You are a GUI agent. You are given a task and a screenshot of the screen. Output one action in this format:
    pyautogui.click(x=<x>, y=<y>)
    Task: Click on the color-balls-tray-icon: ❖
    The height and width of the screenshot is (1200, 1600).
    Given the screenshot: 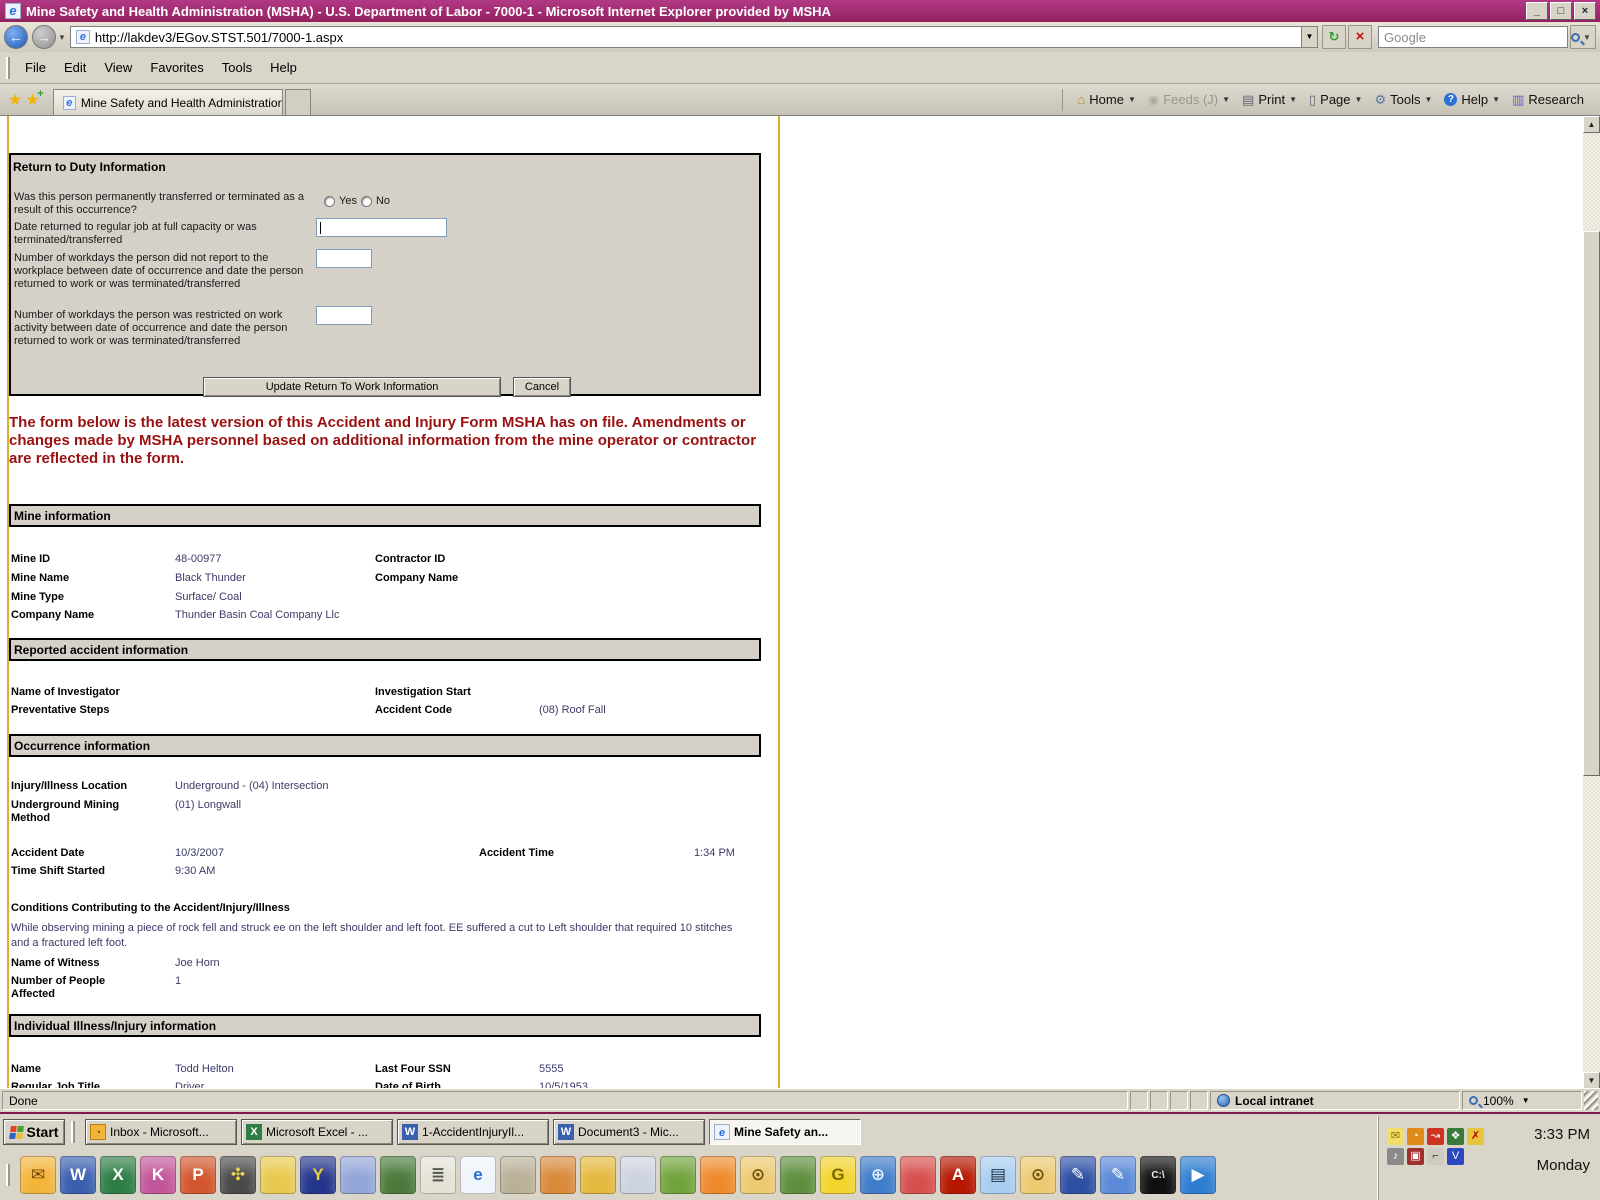 What is the action you would take?
    pyautogui.click(x=1455, y=1136)
    